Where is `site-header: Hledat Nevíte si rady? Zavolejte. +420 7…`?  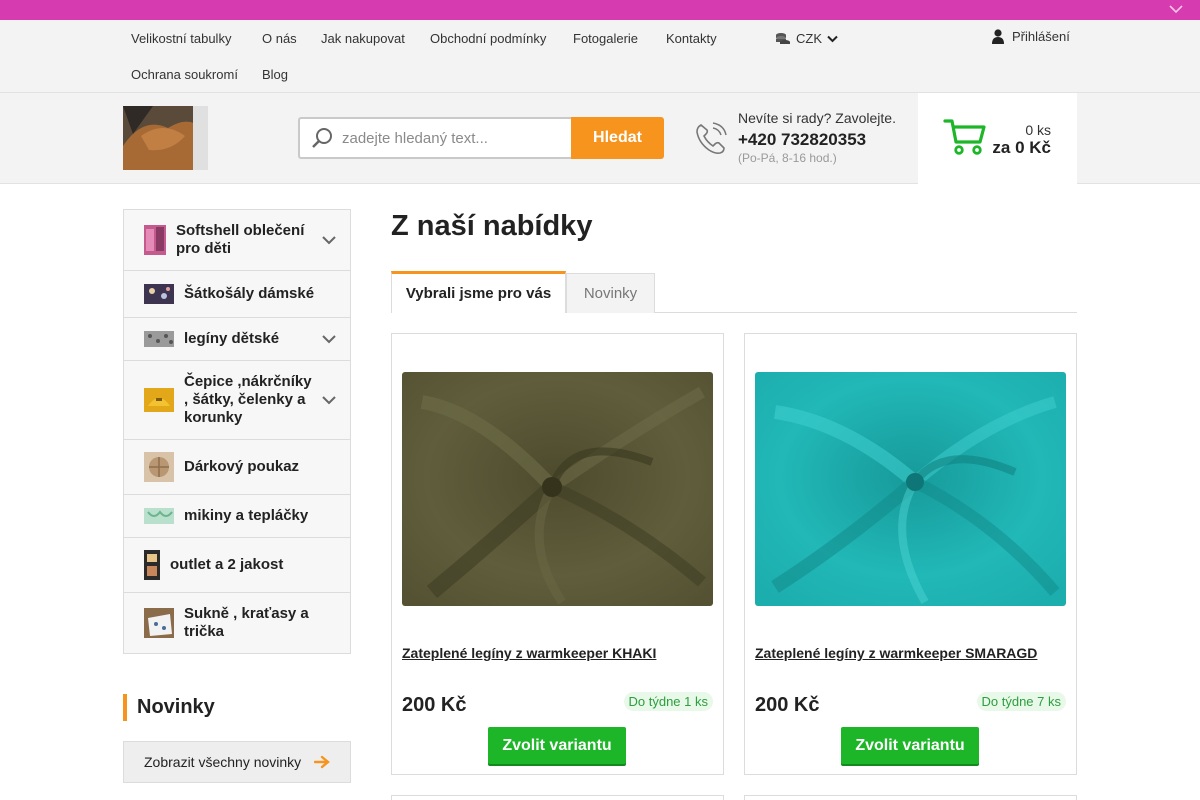
site-header: Hledat Nevíte si rady? Zavolejte. +420 7… is located at coordinates (600, 138).